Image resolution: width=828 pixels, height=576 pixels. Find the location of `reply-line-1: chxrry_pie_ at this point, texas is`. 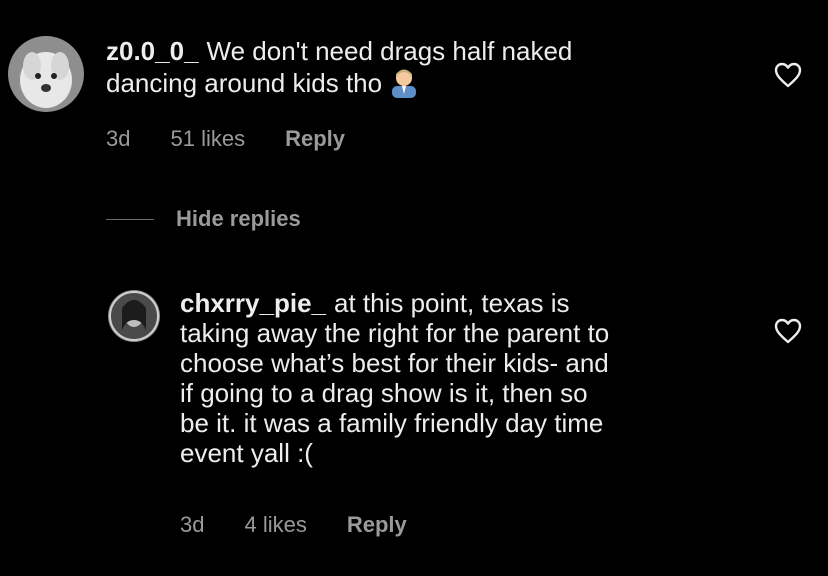

reply-line-1: chxrry_pie_ at this point, texas is is located at coordinates (460, 303).